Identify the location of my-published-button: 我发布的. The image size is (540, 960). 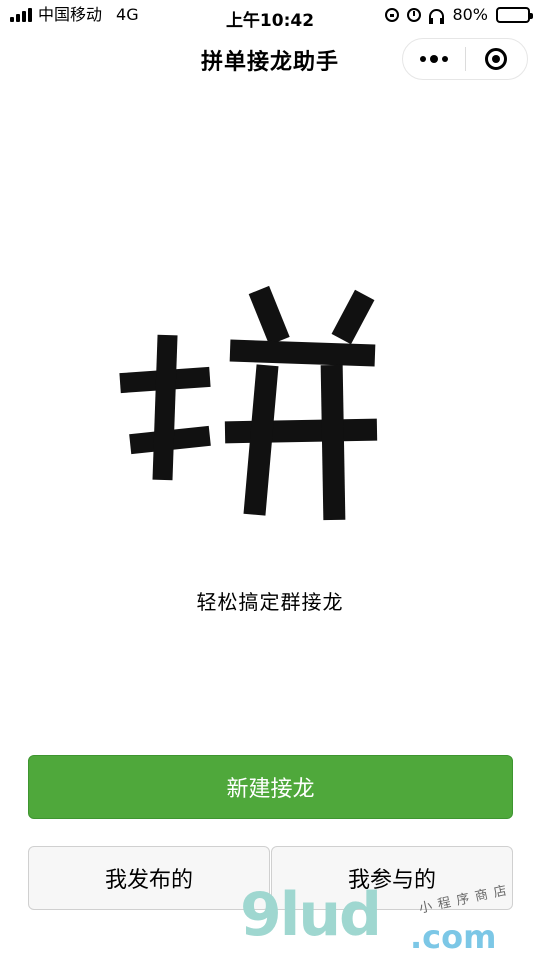
(149, 878).